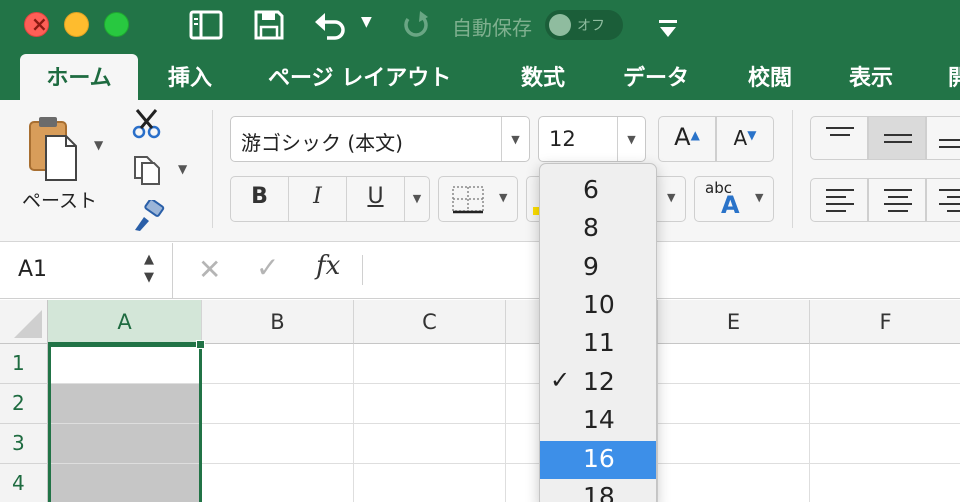  Describe the element at coordinates (598, 229) in the screenshot. I see `font-size-option-8: 8` at that location.